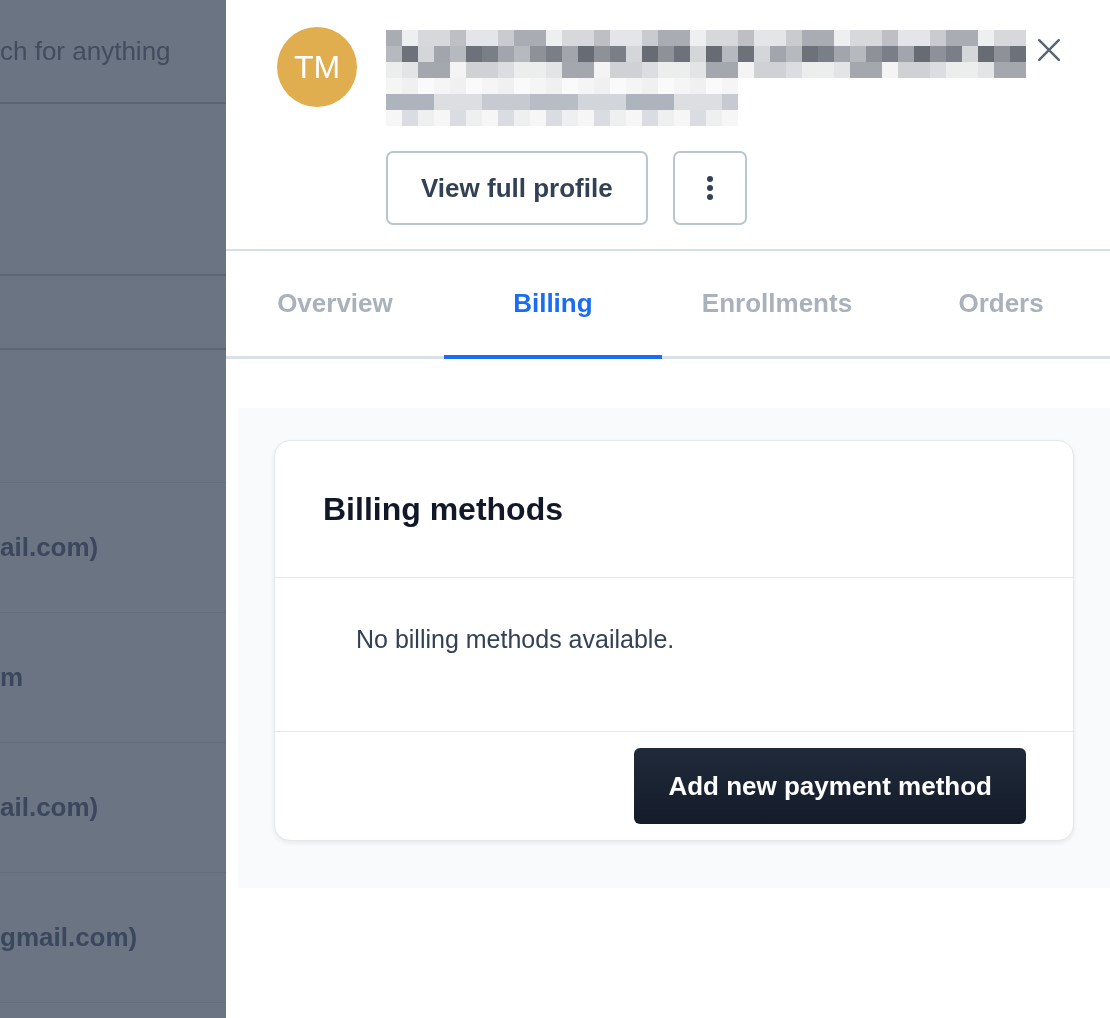 The height and width of the screenshot is (1018, 1110). Describe the element at coordinates (443, 509) in the screenshot. I see `card-title: Billing methods` at that location.